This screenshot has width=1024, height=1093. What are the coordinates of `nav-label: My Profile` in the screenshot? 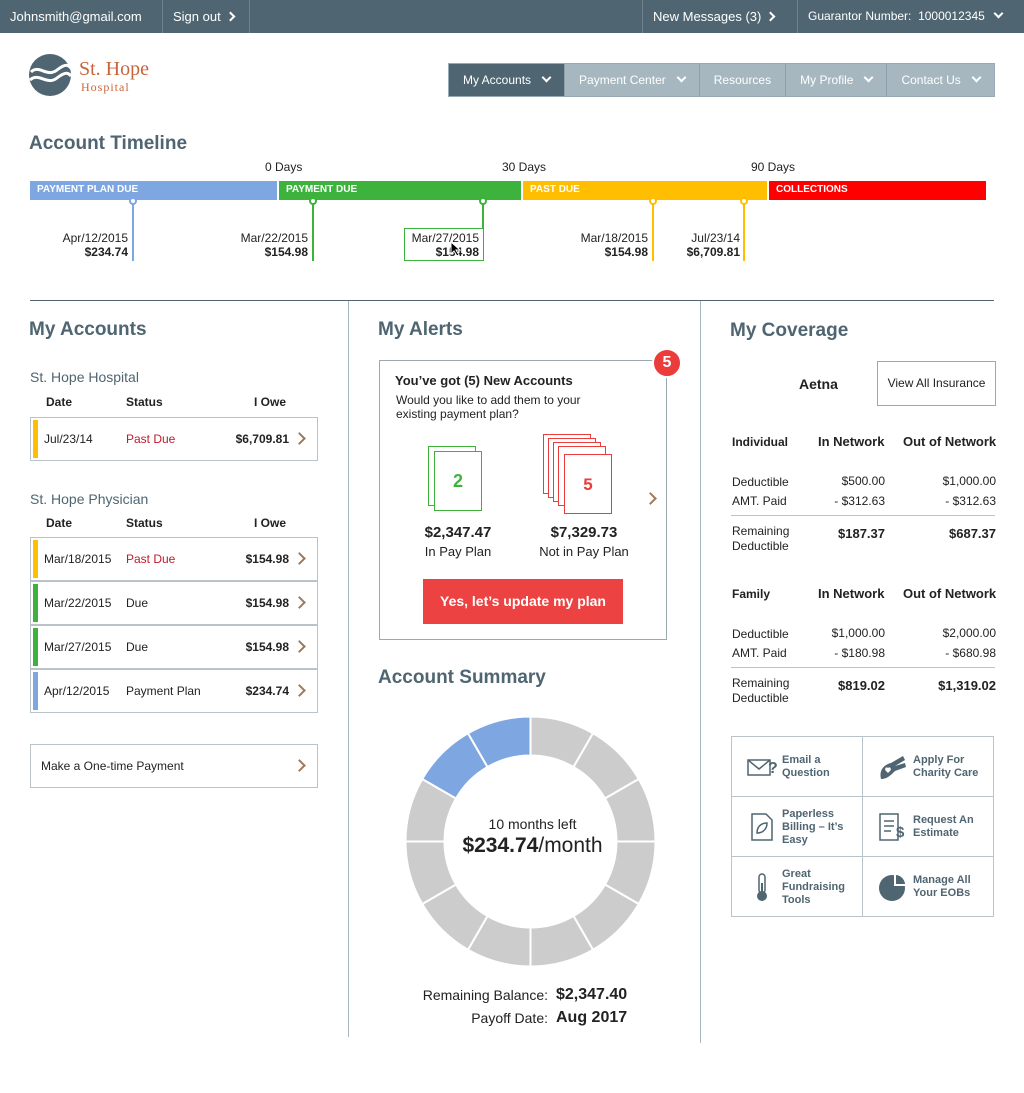 It's located at (827, 80).